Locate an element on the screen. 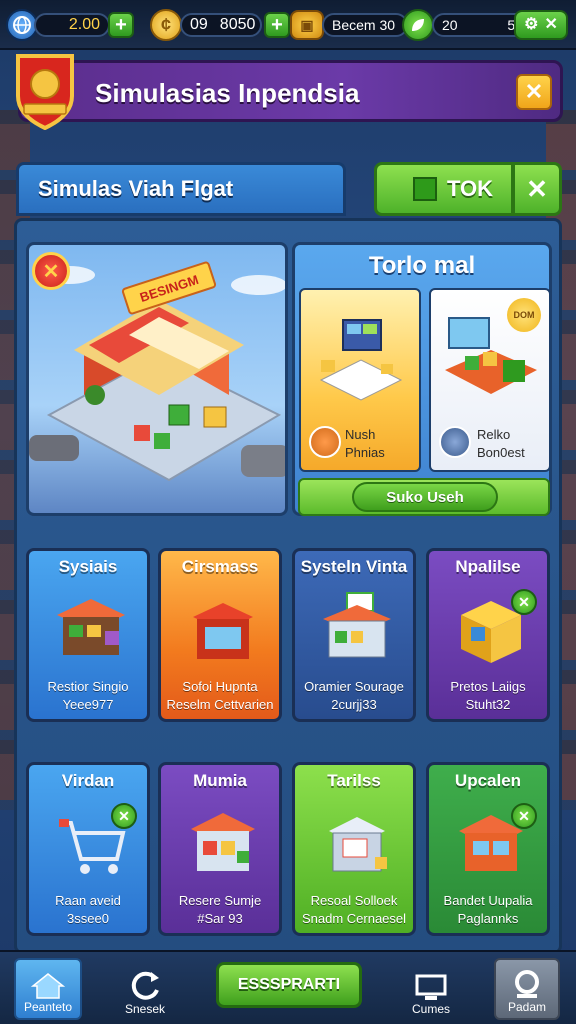 This screenshot has width=576, height=1024. tok-button: TOK is located at coordinates (444, 189).